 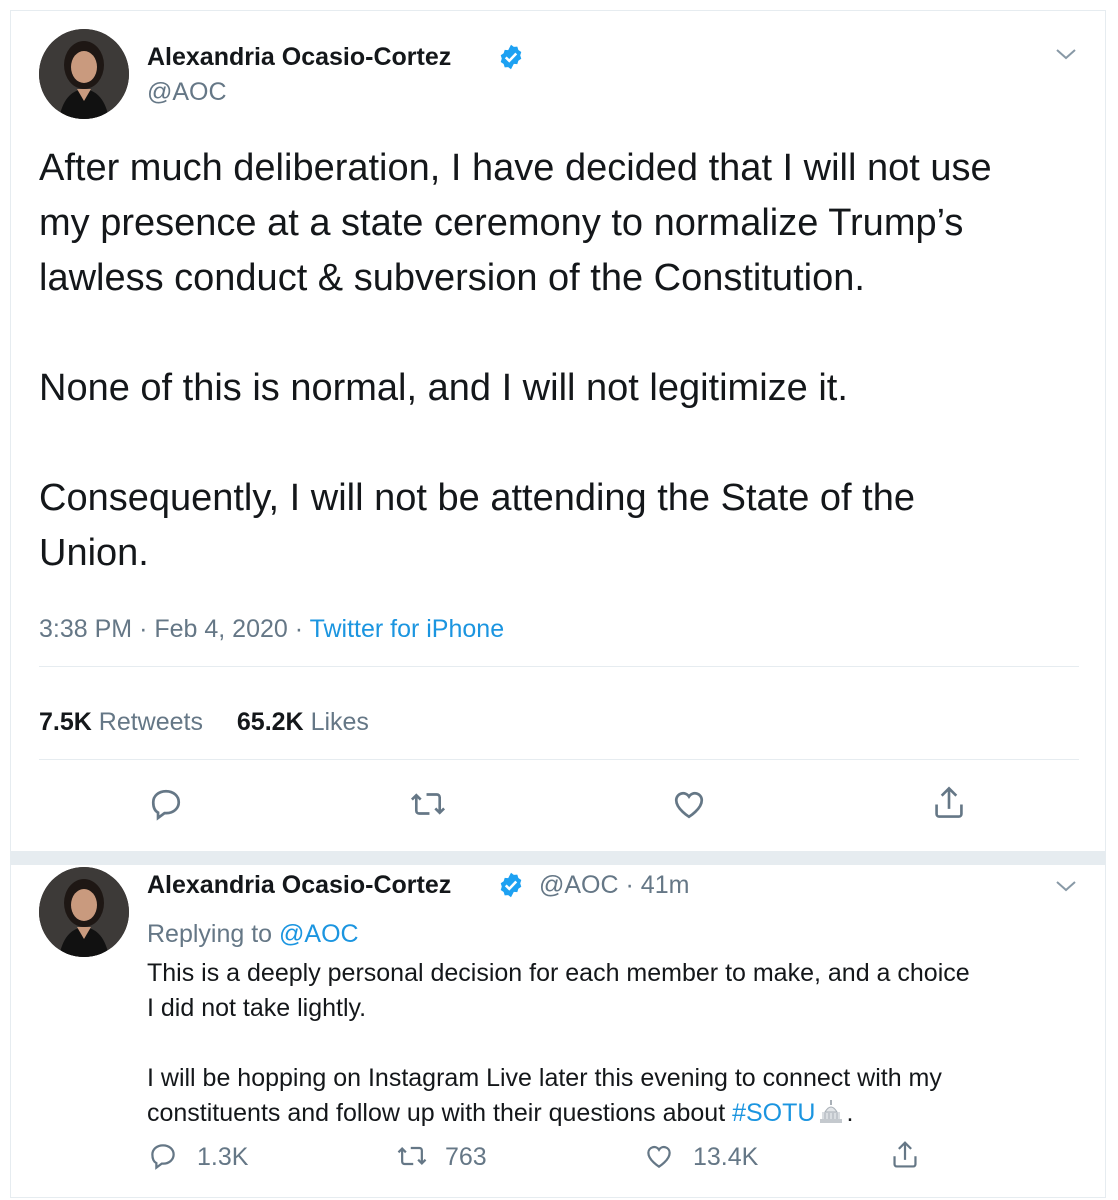 I want to click on reply-meta: @AOC · 41m, so click(x=614, y=885).